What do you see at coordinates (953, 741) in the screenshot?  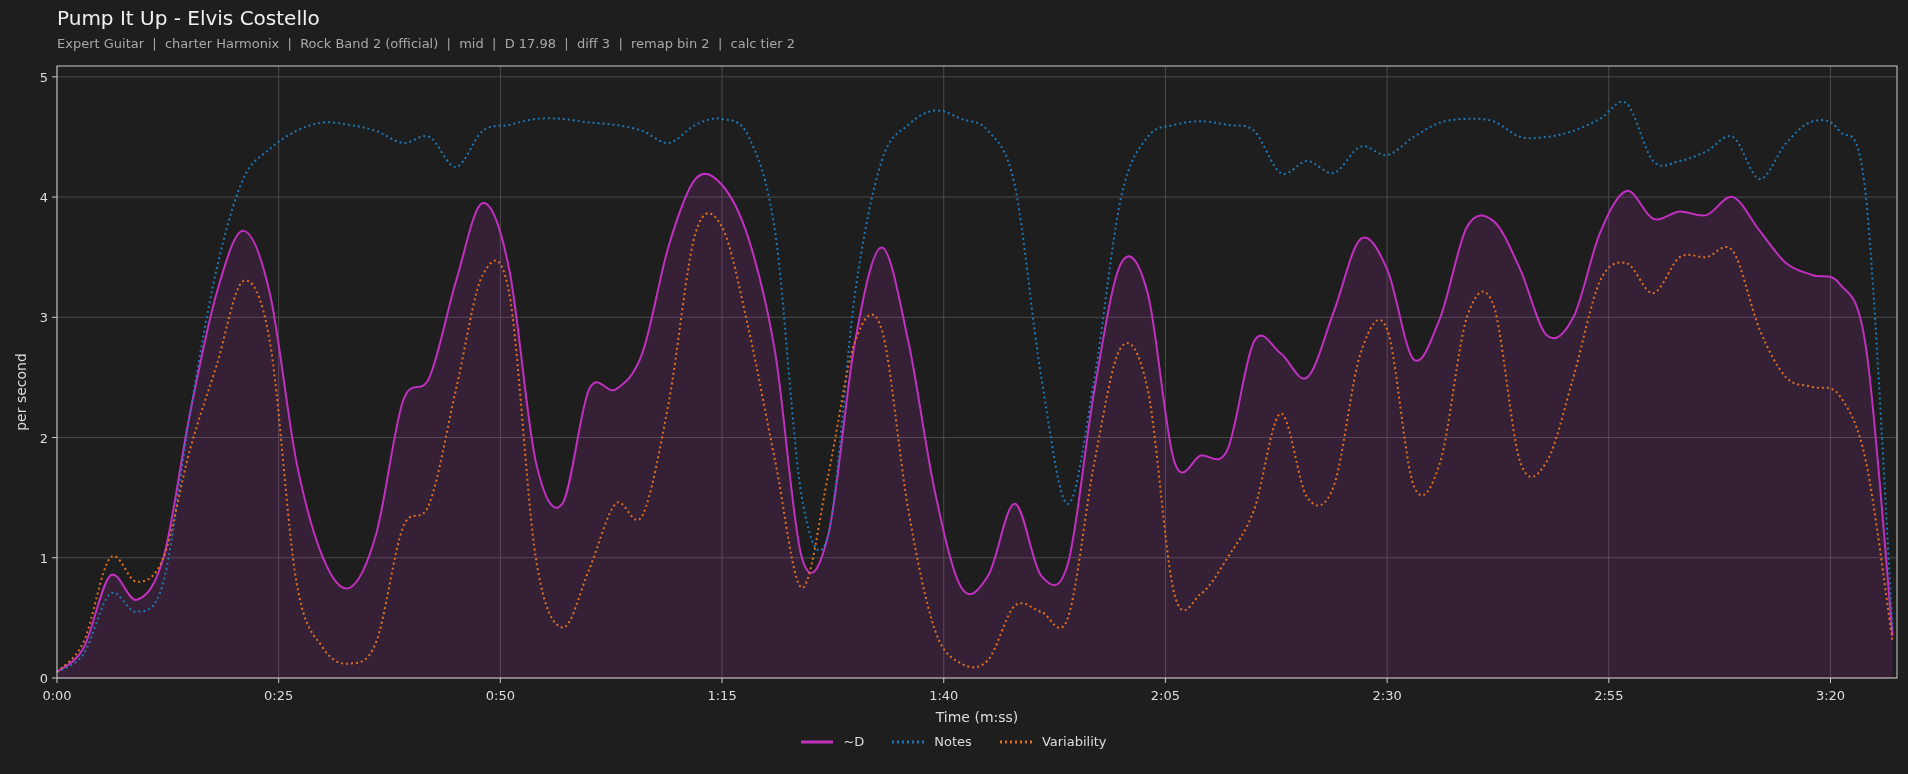 I see `legend-label: Notes` at bounding box center [953, 741].